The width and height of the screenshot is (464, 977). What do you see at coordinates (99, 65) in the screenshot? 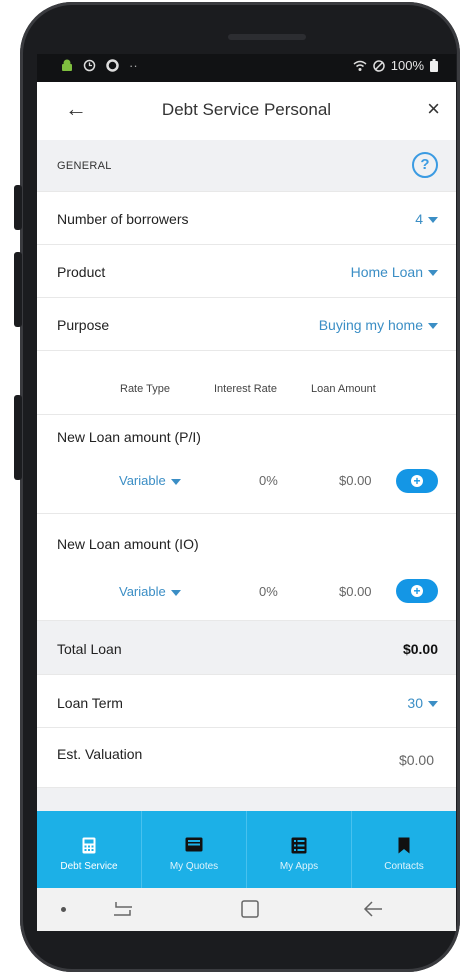
I see `notification-icons: ··` at bounding box center [99, 65].